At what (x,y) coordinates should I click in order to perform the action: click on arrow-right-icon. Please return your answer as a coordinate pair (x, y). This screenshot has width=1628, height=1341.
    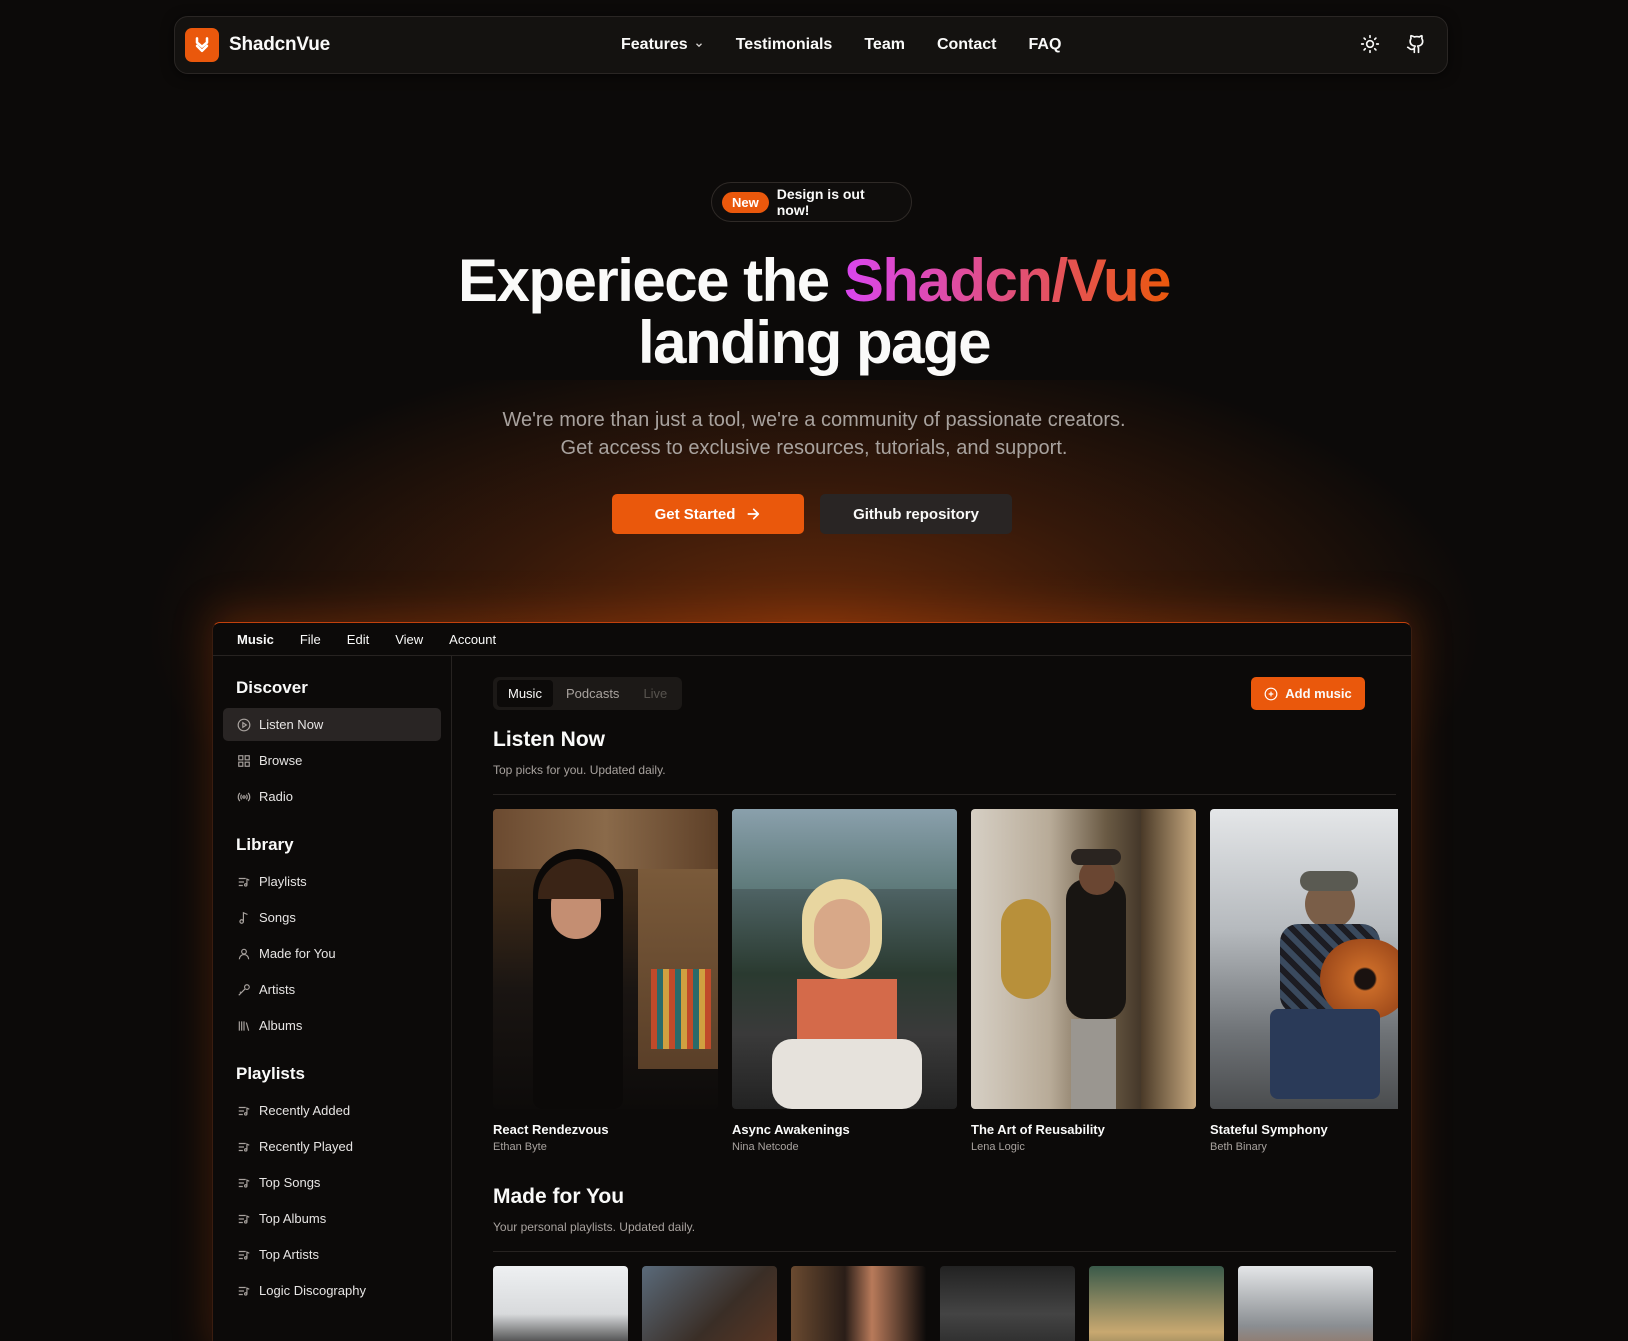
    Looking at the image, I should click on (753, 514).